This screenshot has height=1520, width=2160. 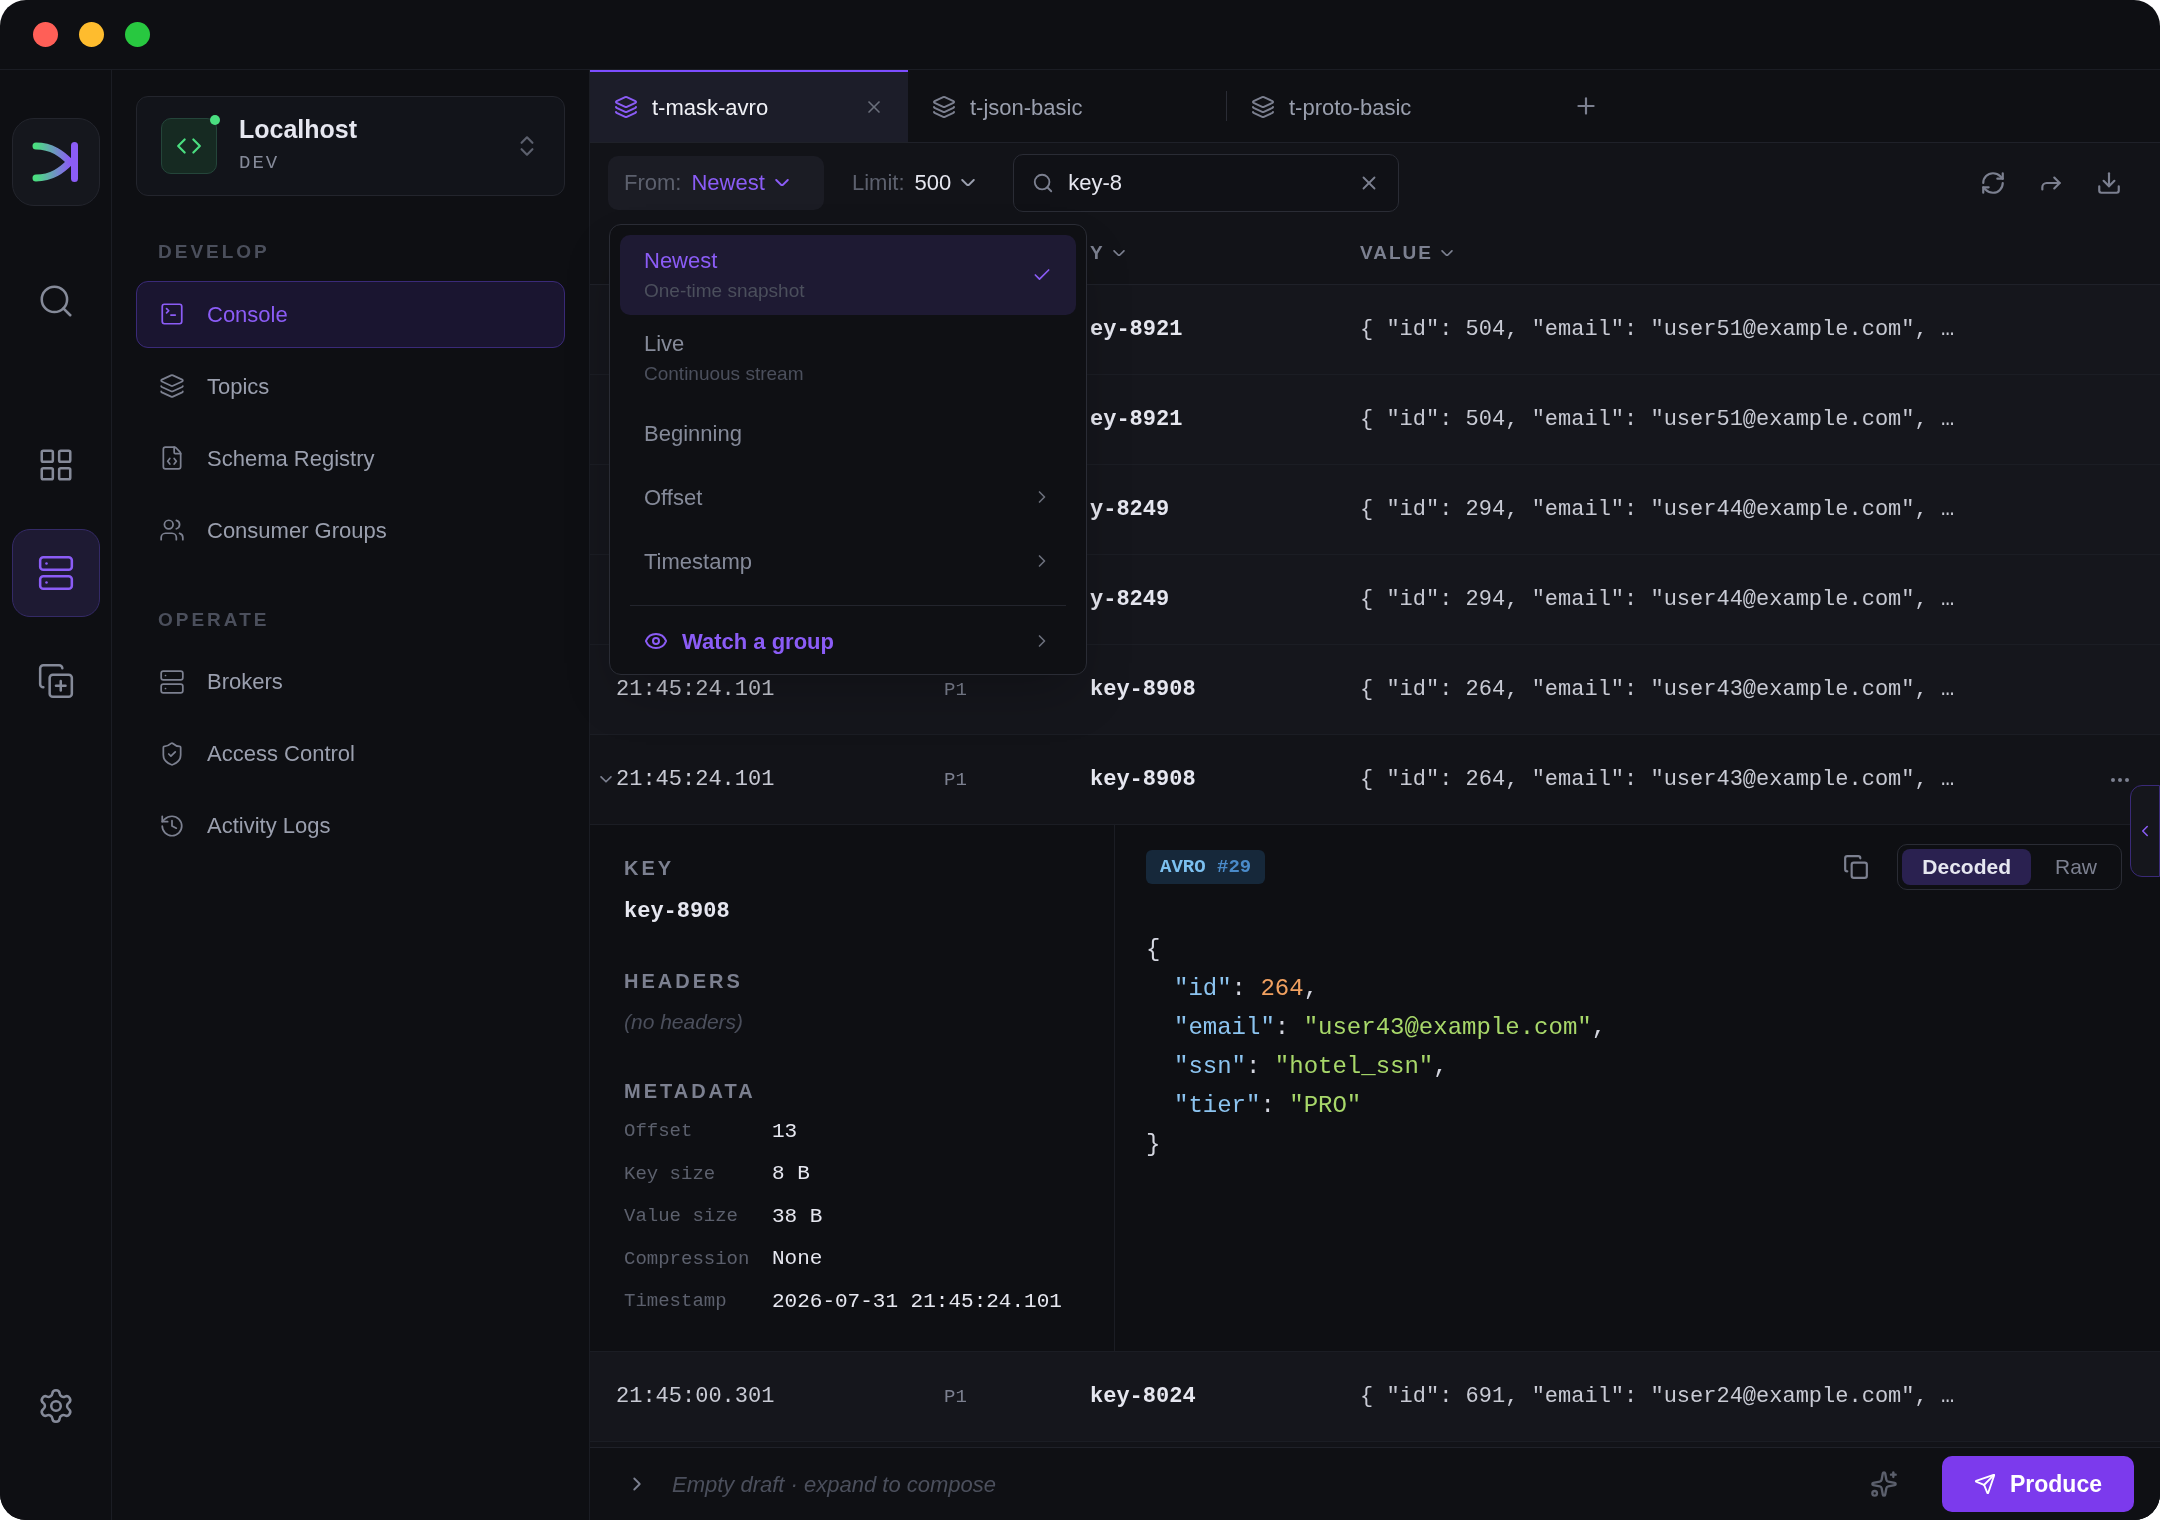 I want to click on metadata-label: Timestamp, so click(x=676, y=1301).